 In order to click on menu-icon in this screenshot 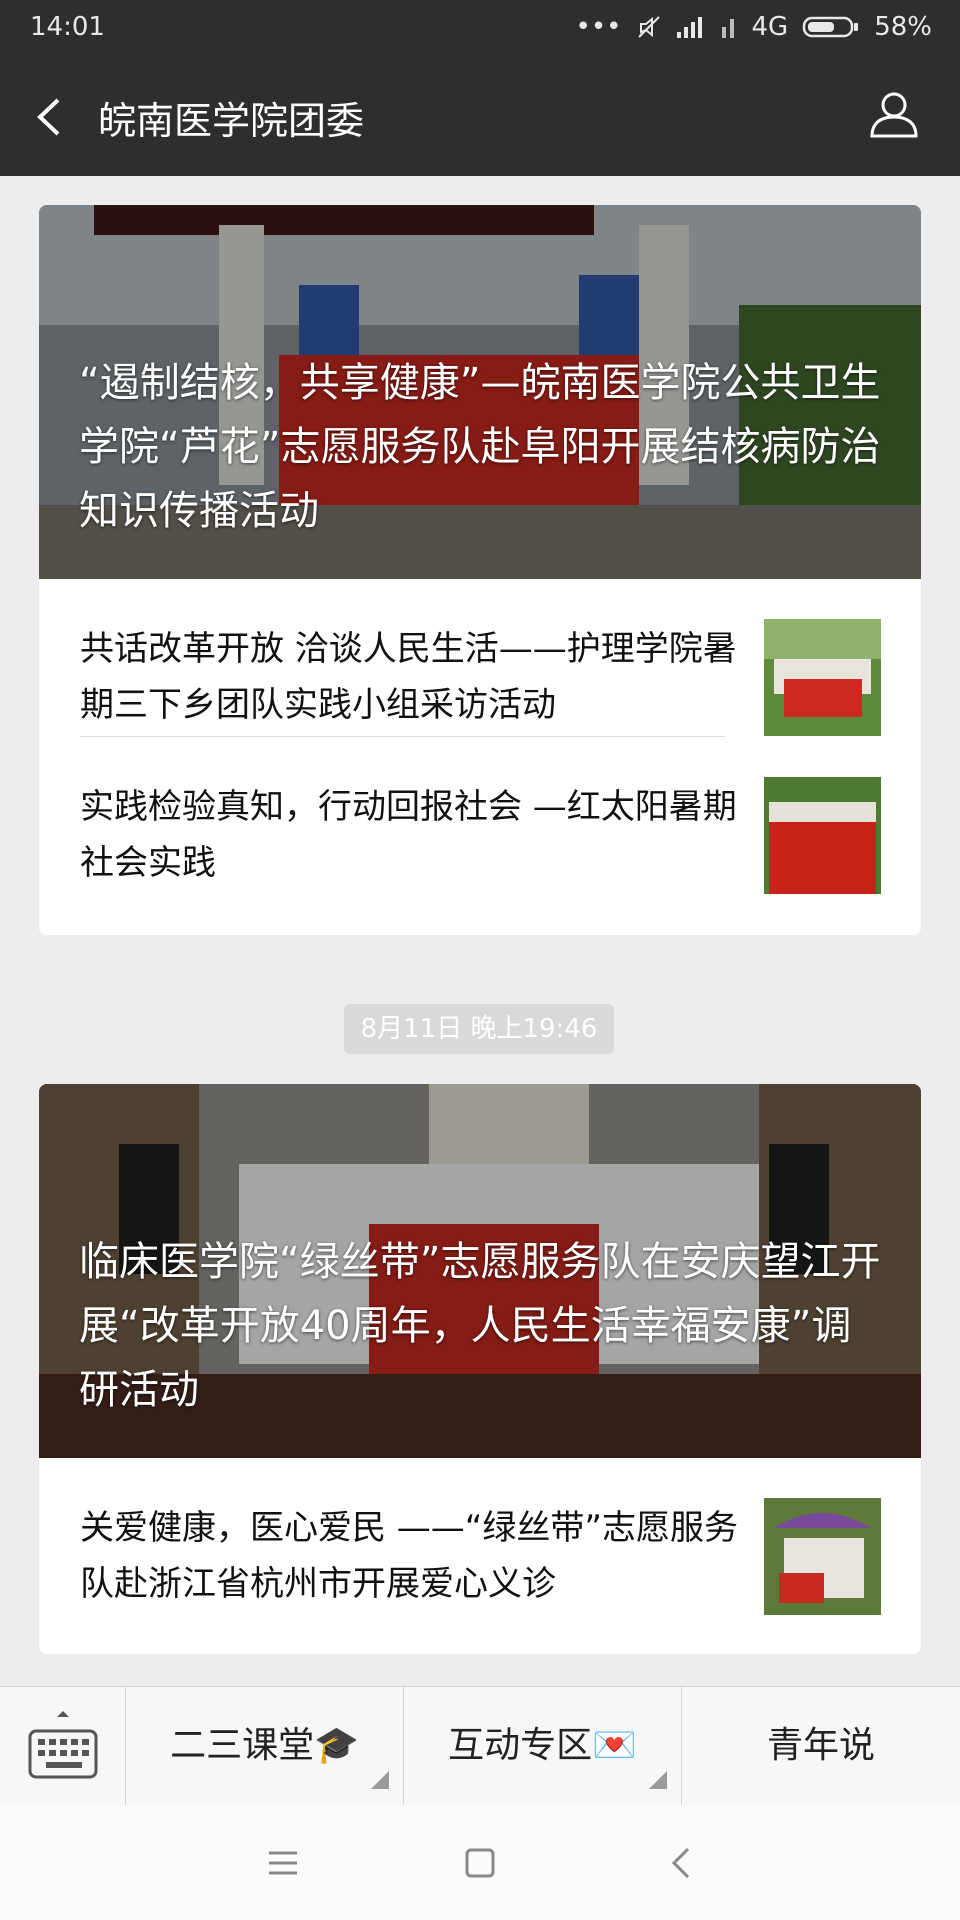, I will do `click(283, 1863)`.